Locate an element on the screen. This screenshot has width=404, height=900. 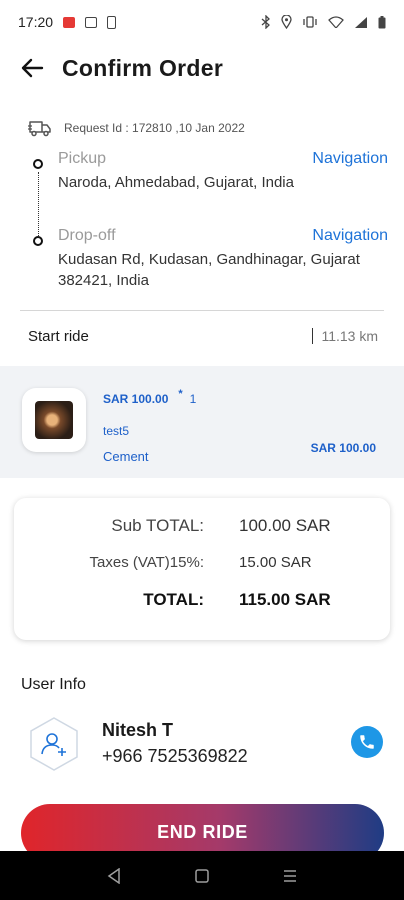
item-total: SAR 100.00 is located at coordinates (343, 448).